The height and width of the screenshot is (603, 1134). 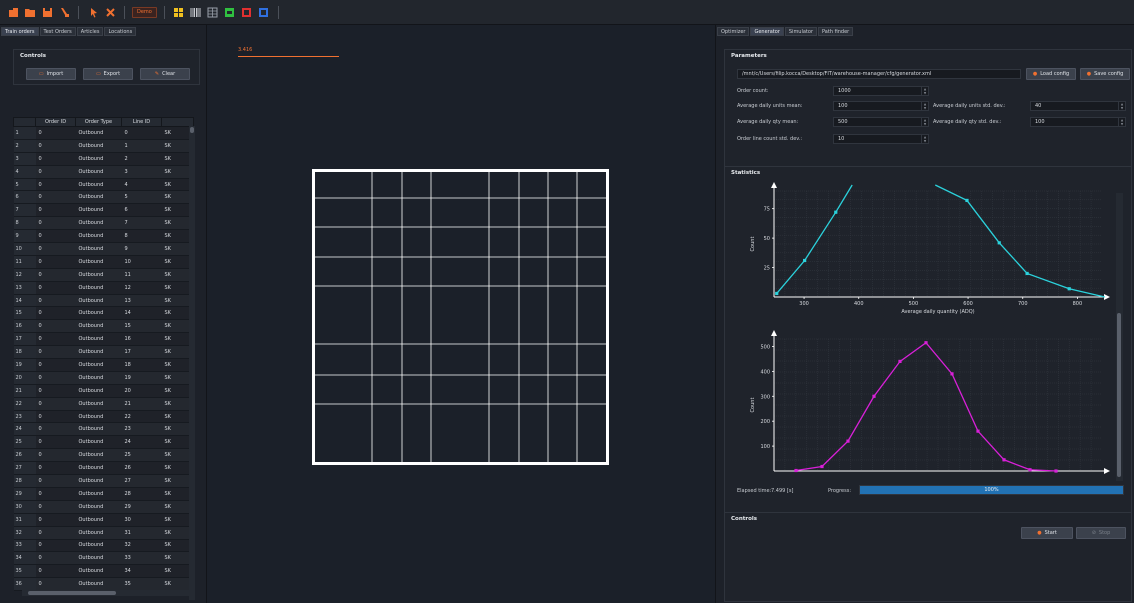 What do you see at coordinates (24, 584) in the screenshot?
I see `row-header: 36` at bounding box center [24, 584].